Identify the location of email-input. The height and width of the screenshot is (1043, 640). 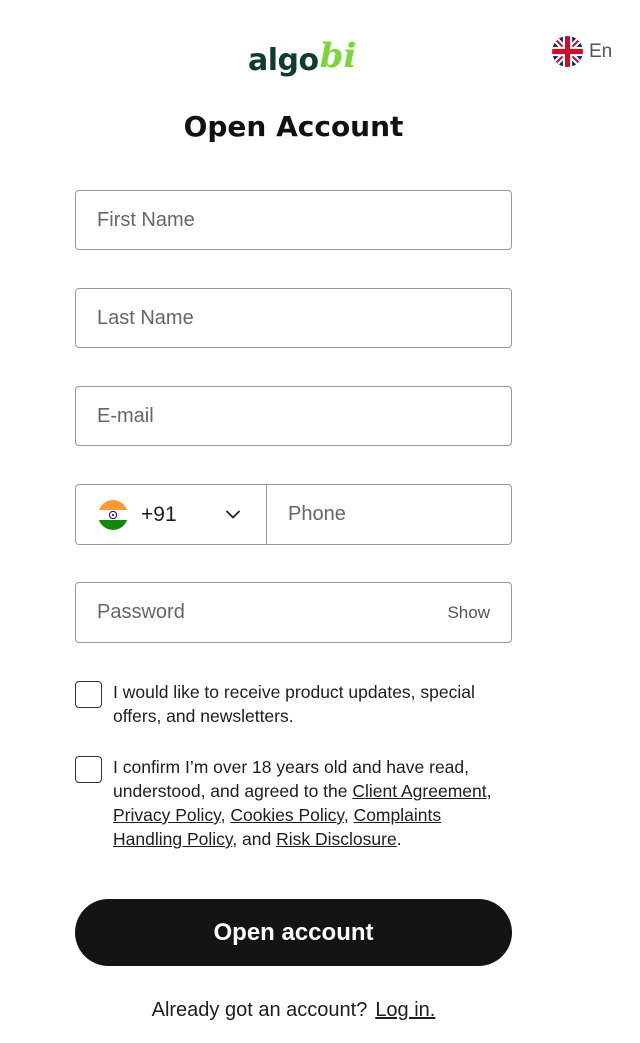
(293, 416).